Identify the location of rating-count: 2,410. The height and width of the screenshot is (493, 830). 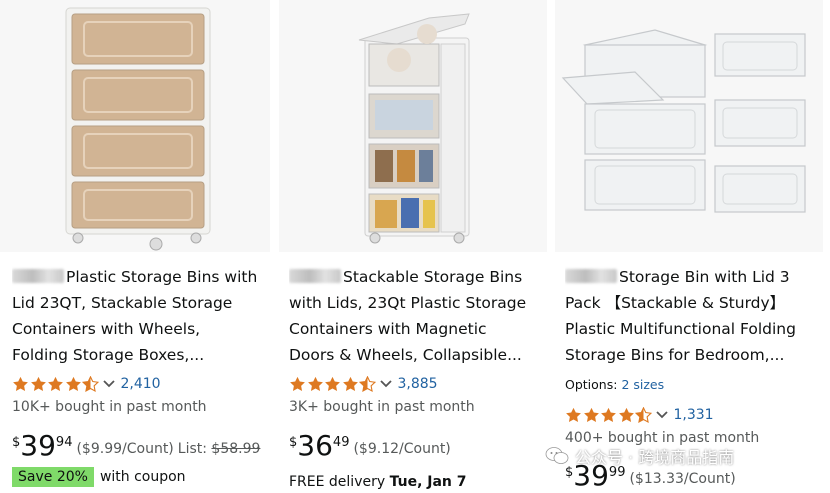
(141, 384).